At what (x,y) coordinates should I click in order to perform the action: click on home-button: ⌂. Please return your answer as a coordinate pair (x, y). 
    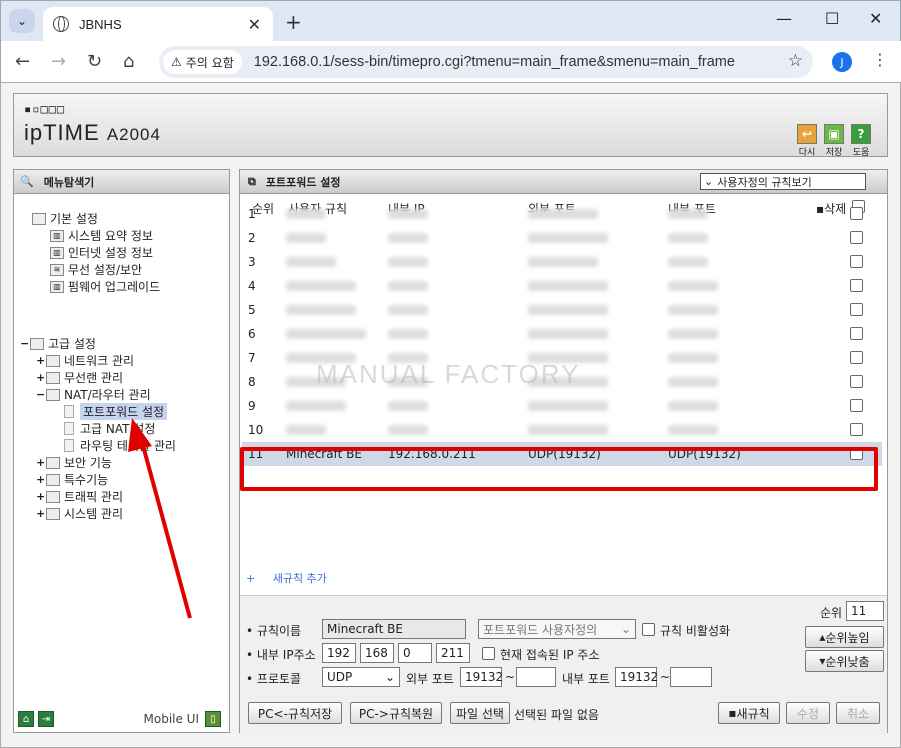
    Looking at the image, I should click on (128, 61).